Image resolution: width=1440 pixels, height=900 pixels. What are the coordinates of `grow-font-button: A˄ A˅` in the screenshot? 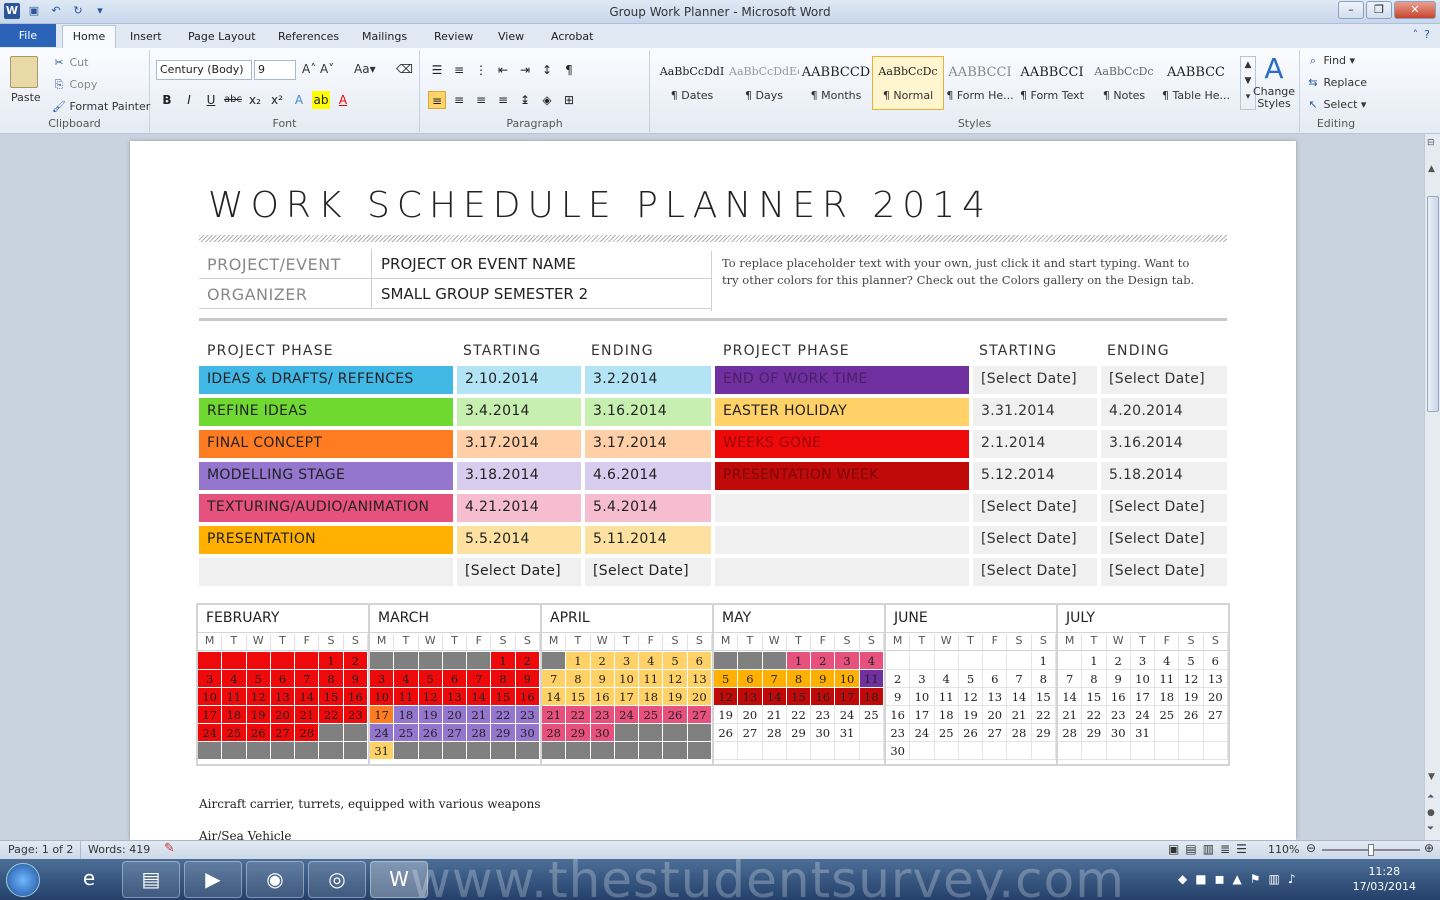 It's located at (318, 69).